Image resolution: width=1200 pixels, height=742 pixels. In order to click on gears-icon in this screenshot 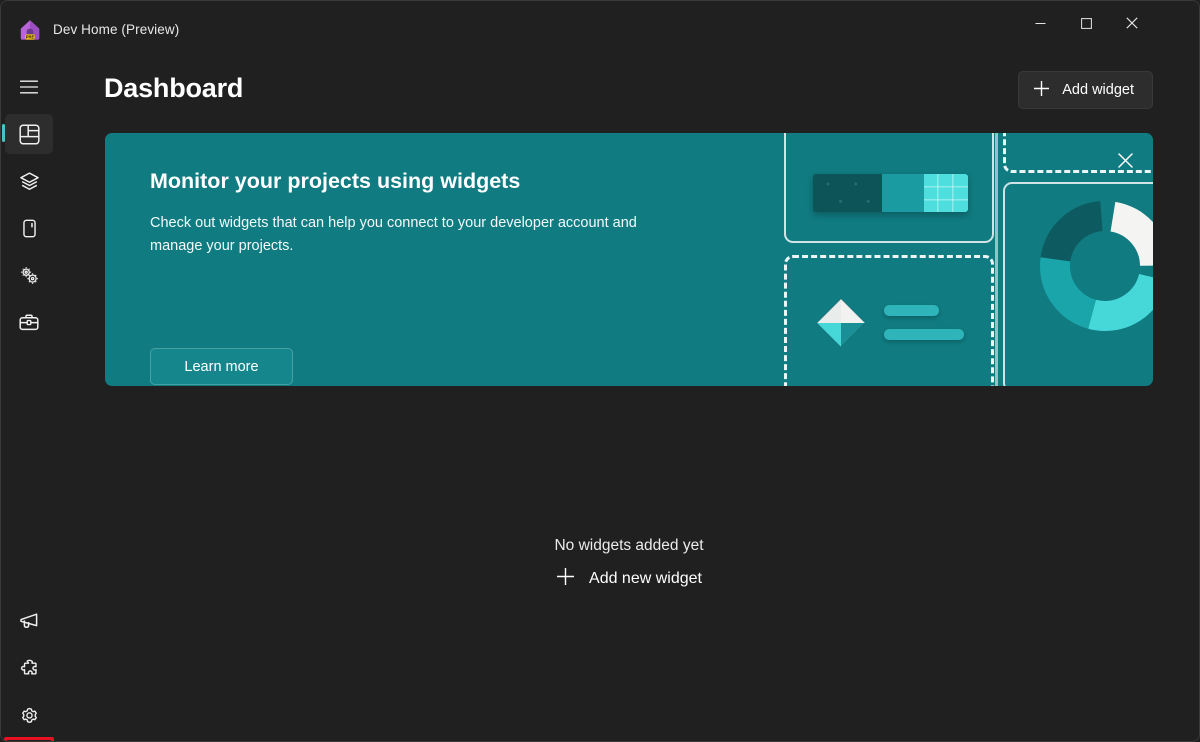, I will do `click(29, 275)`.